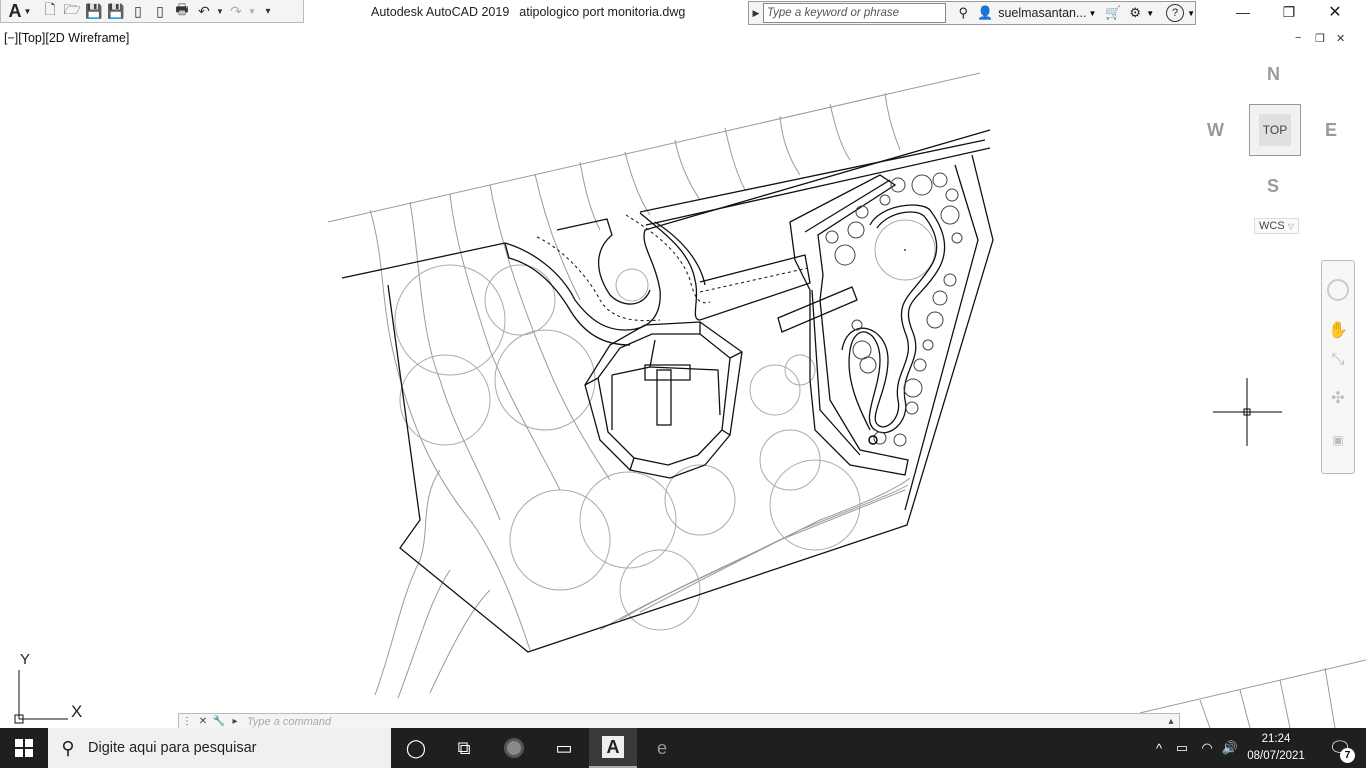 The image size is (1366, 768). I want to click on viewcube-west: W, so click(1215, 130).